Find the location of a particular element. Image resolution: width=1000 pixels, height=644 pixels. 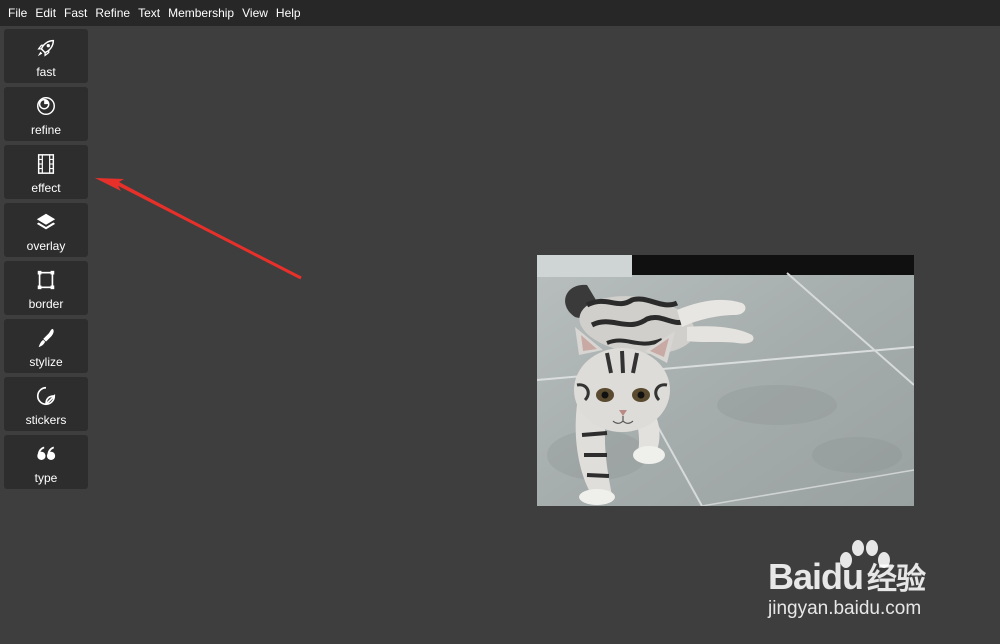

tool-refine-button: refine is located at coordinates (46, 114).